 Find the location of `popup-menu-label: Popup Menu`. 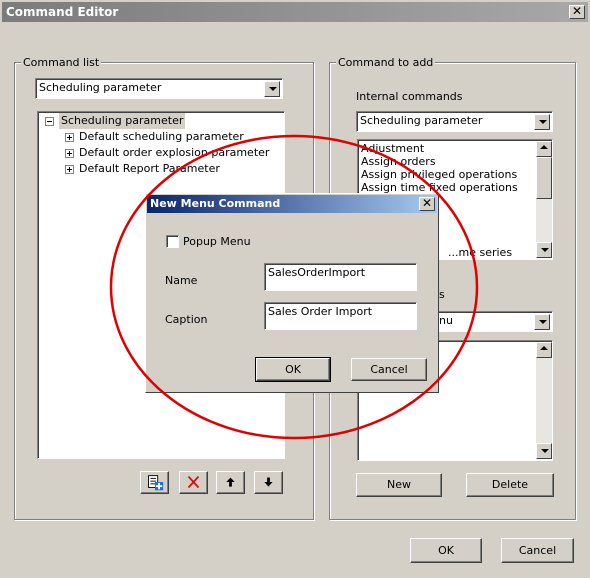

popup-menu-label: Popup Menu is located at coordinates (217, 241).